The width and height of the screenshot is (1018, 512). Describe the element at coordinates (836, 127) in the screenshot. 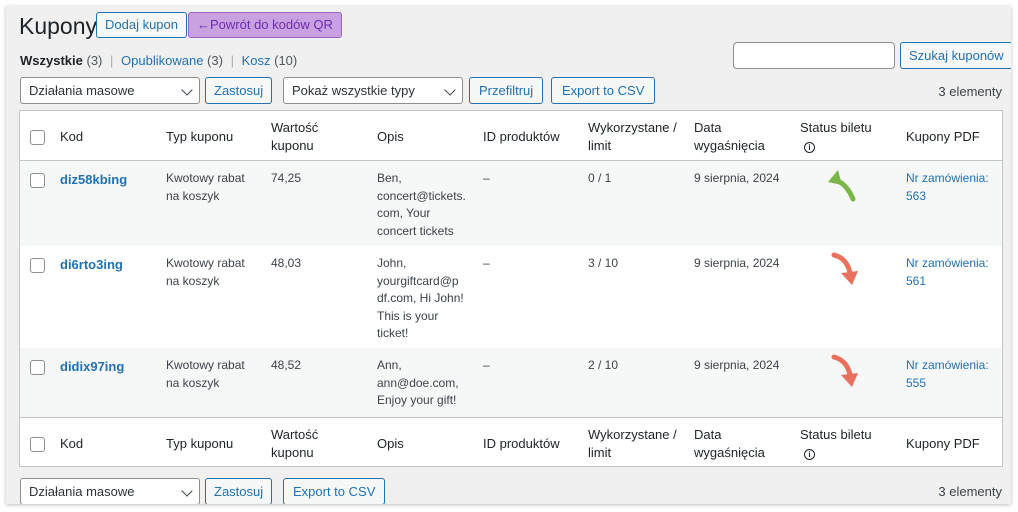

I see `column-ticket-status-label: Status biletu` at that location.